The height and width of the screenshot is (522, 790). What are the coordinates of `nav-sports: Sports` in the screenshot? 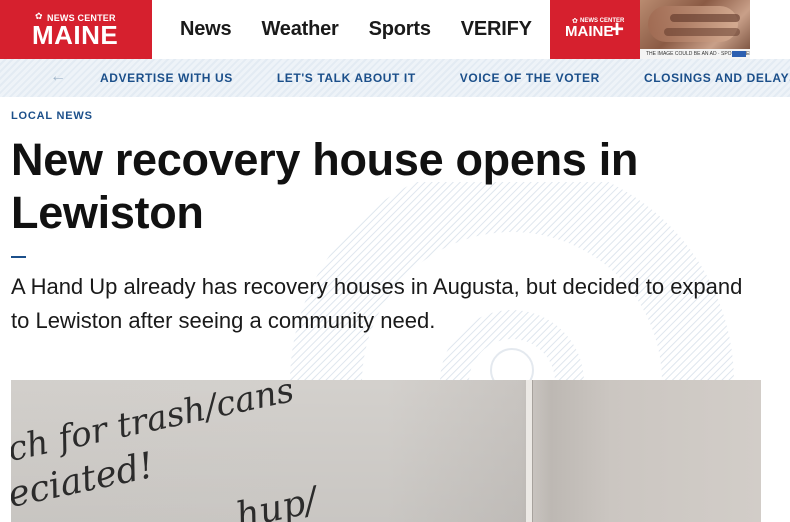 It's located at (400, 29).